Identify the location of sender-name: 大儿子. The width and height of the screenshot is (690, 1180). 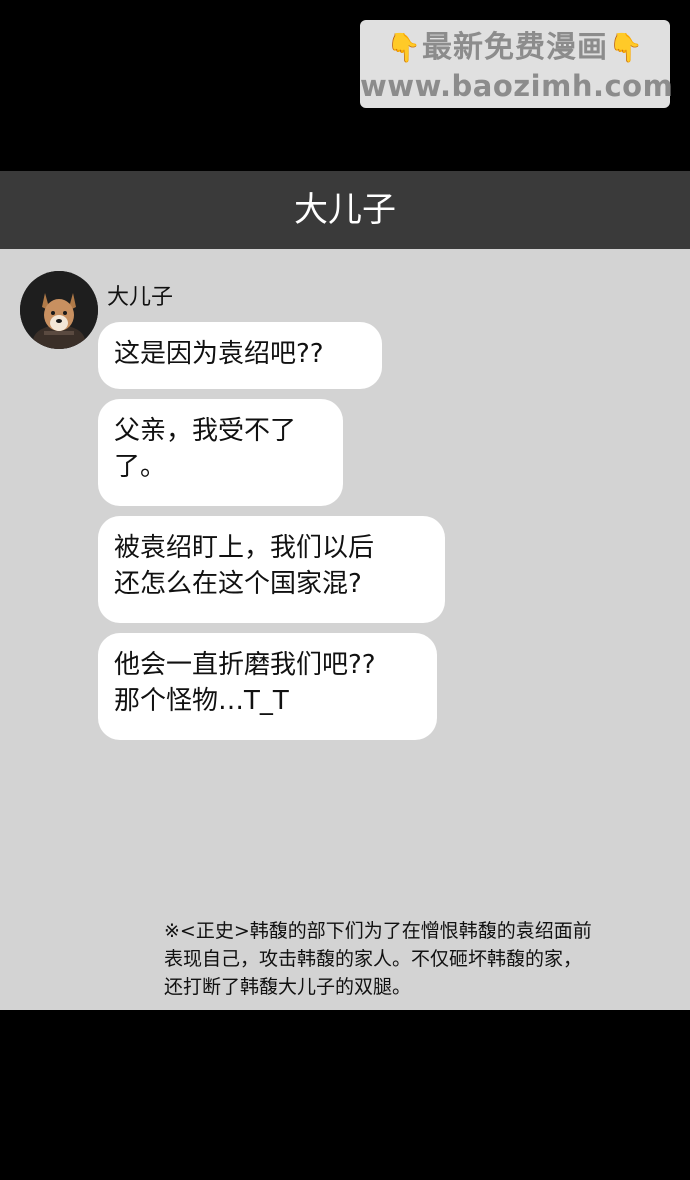
(140, 297).